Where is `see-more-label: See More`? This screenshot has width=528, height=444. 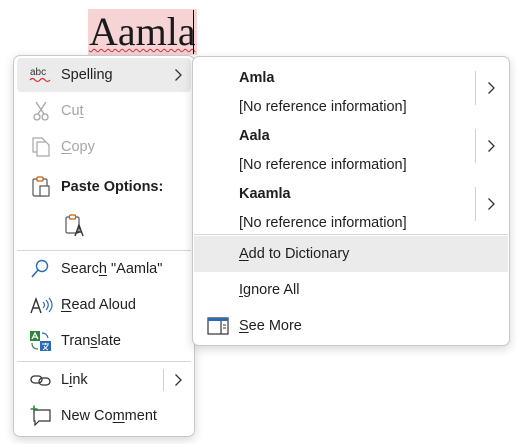
see-more-label: See More is located at coordinates (270, 326).